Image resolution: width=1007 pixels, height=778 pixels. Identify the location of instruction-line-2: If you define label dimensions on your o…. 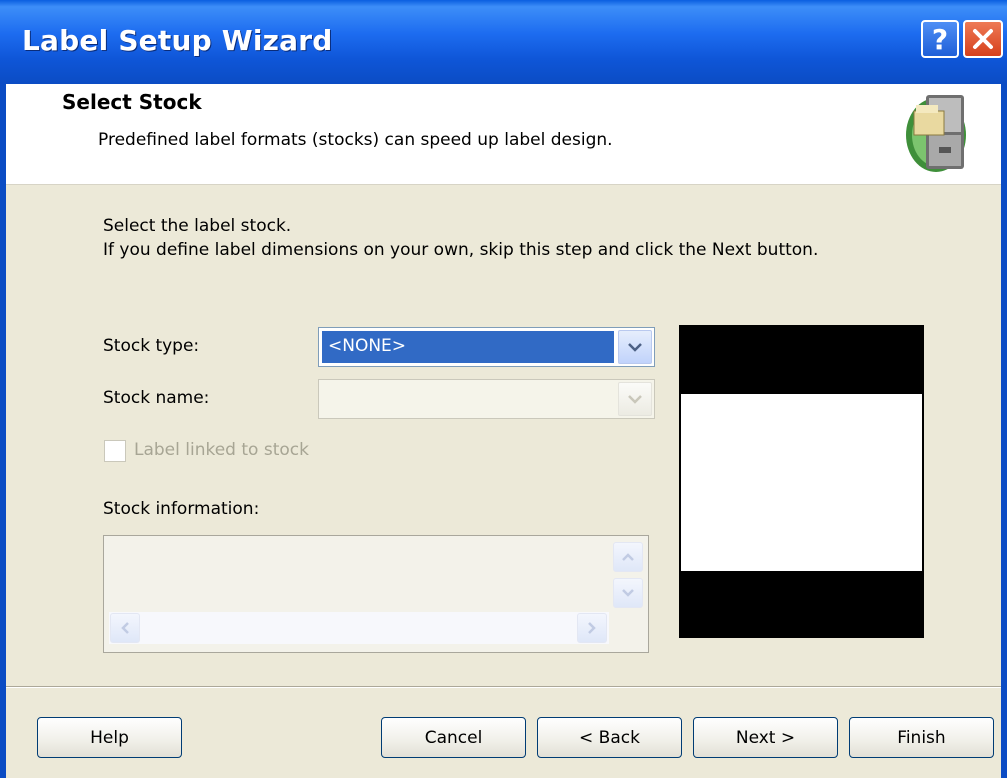
(461, 250).